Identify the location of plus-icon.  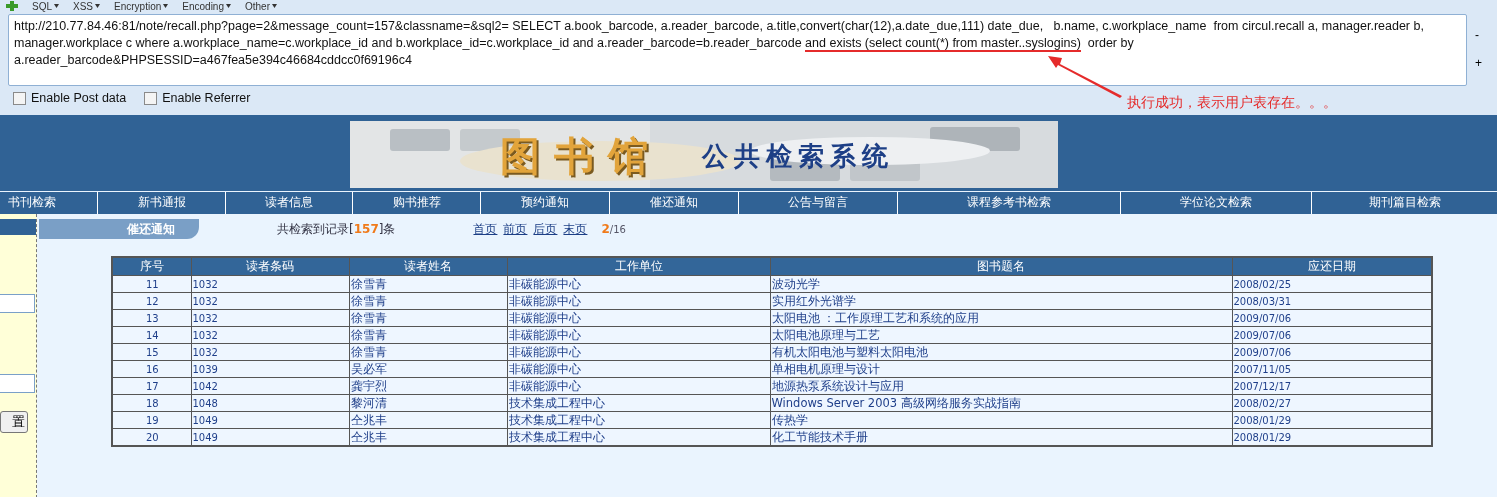
(12, 6).